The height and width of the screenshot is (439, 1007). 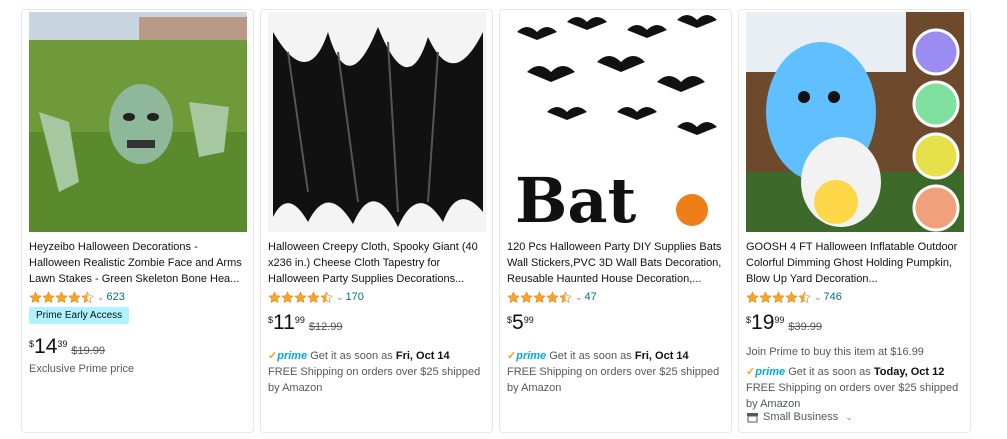 I want to click on small-business-label: Small Business, so click(x=801, y=417).